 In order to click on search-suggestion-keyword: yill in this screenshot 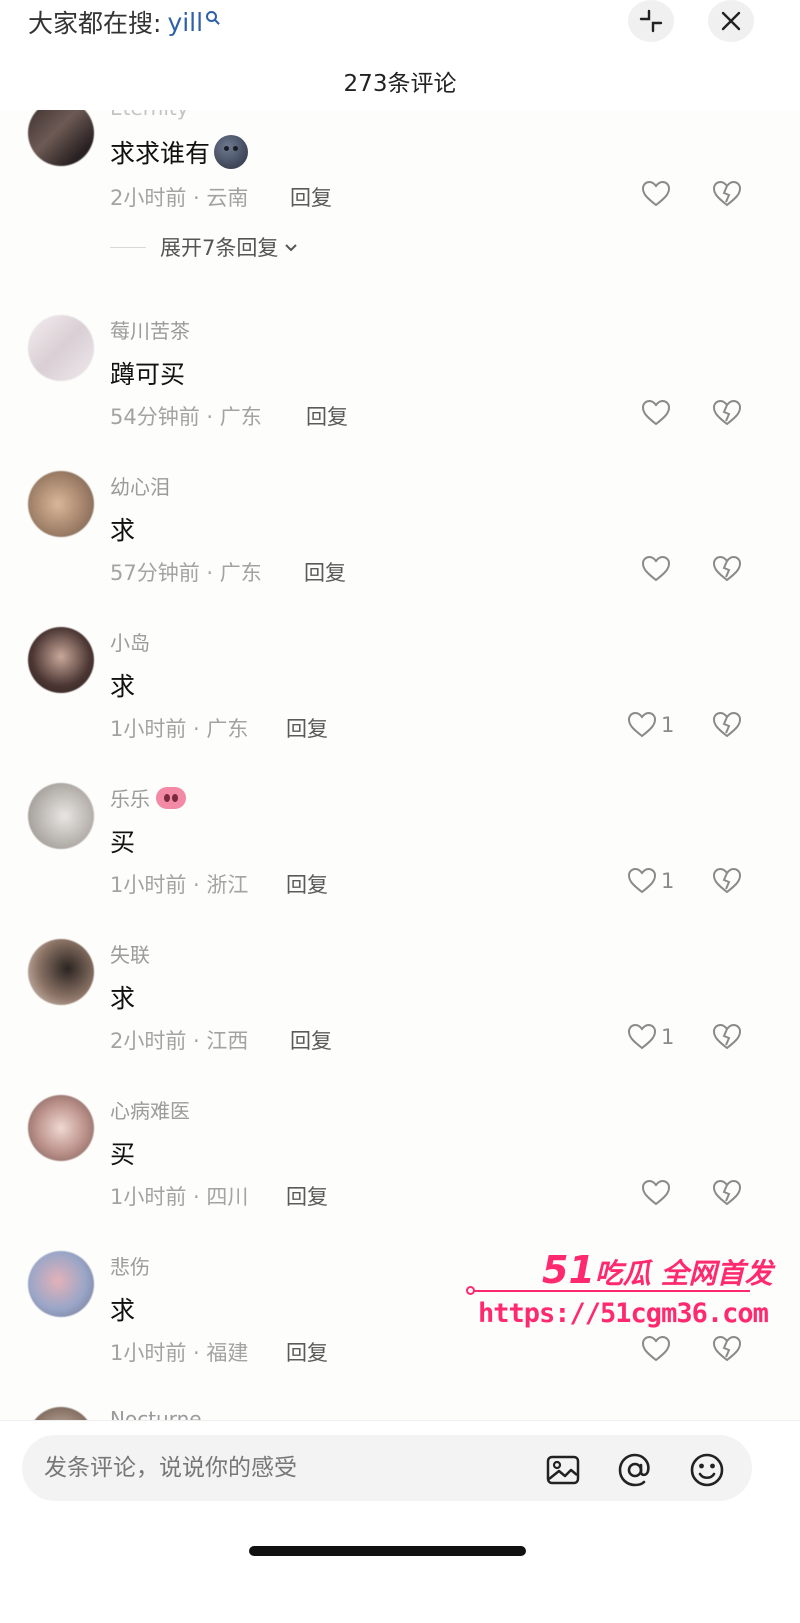, I will do `click(185, 22)`.